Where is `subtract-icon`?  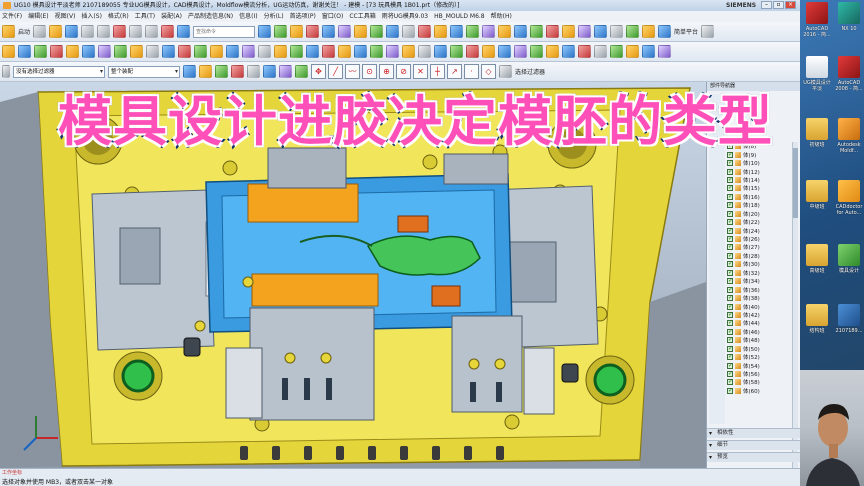
subtract-icon is located at coordinates (184, 51).